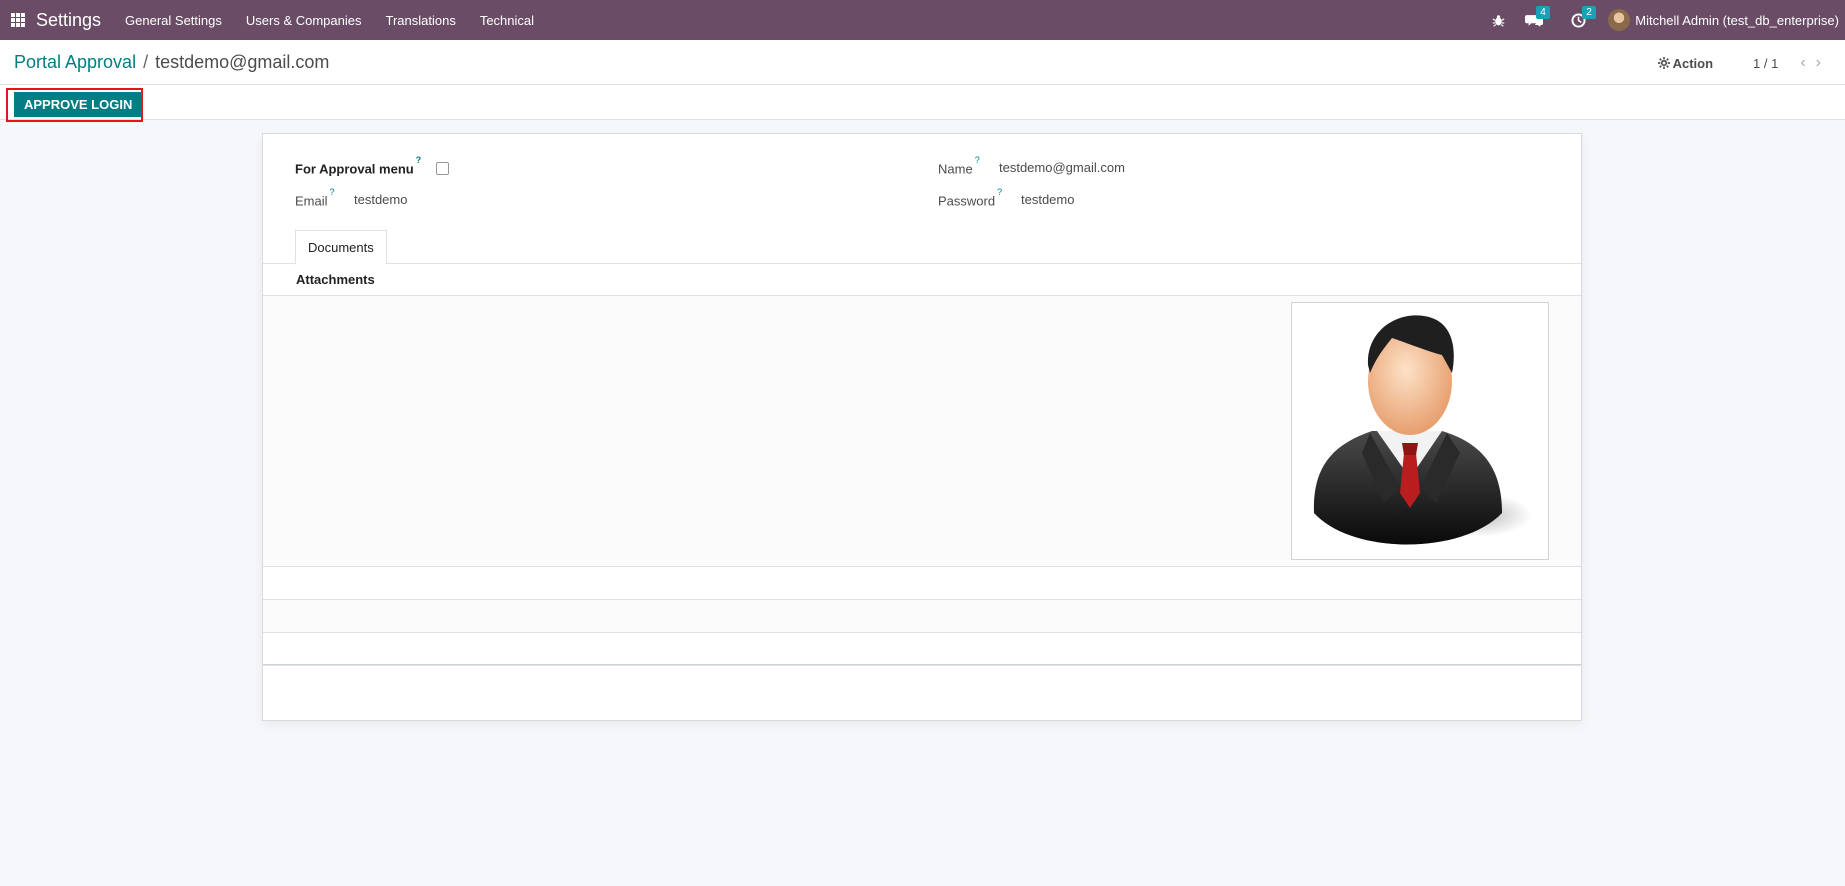  What do you see at coordinates (18, 20) in the screenshot?
I see `apps-grid-icon` at bounding box center [18, 20].